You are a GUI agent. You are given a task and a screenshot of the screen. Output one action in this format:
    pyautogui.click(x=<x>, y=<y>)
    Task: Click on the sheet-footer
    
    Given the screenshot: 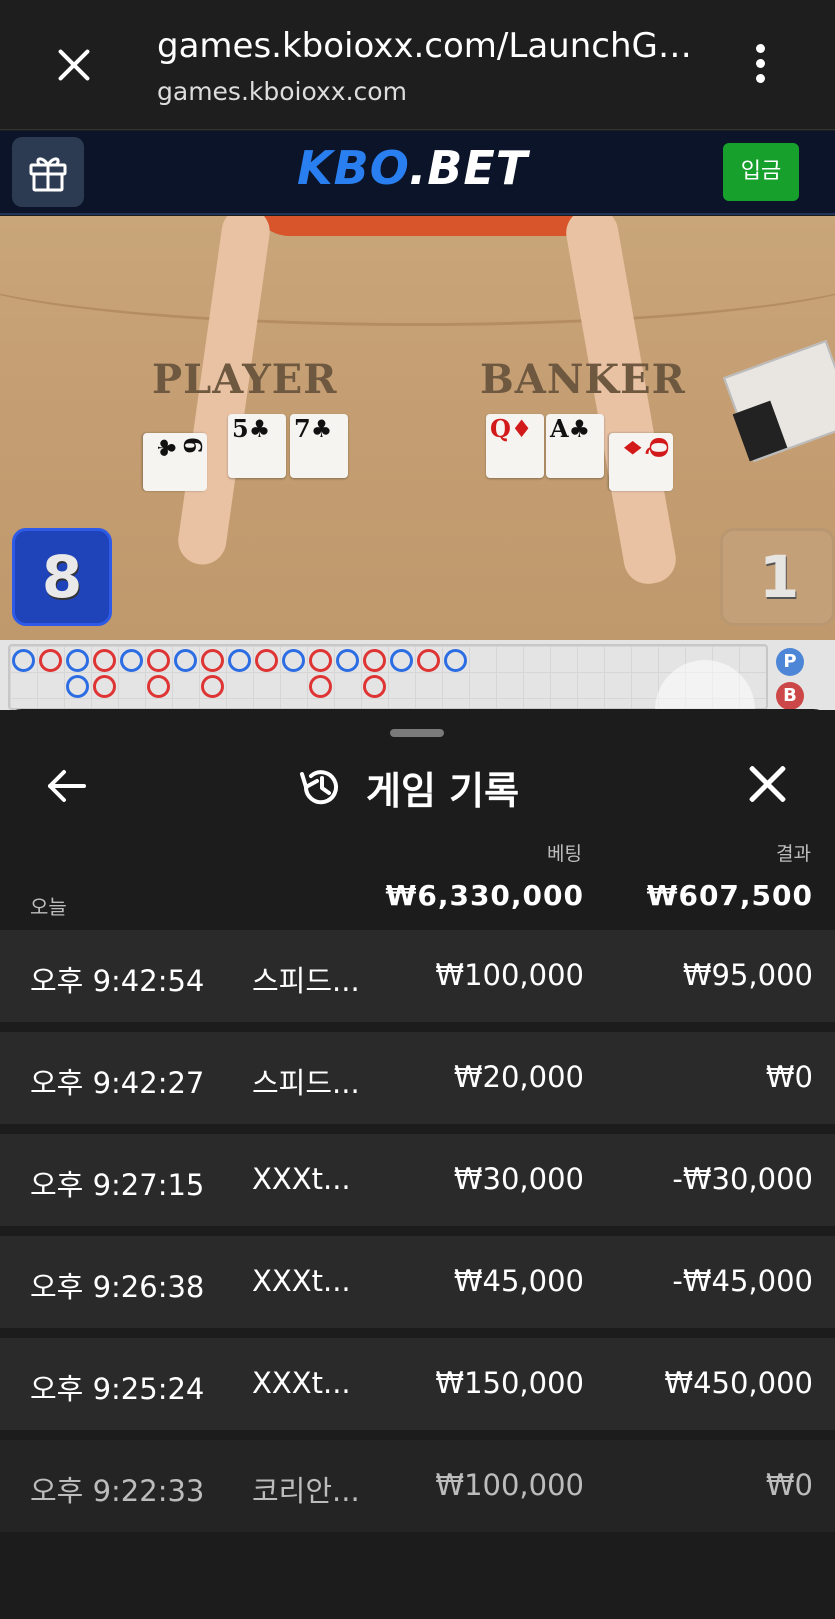 What is the action you would take?
    pyautogui.click(x=417, y=1579)
    